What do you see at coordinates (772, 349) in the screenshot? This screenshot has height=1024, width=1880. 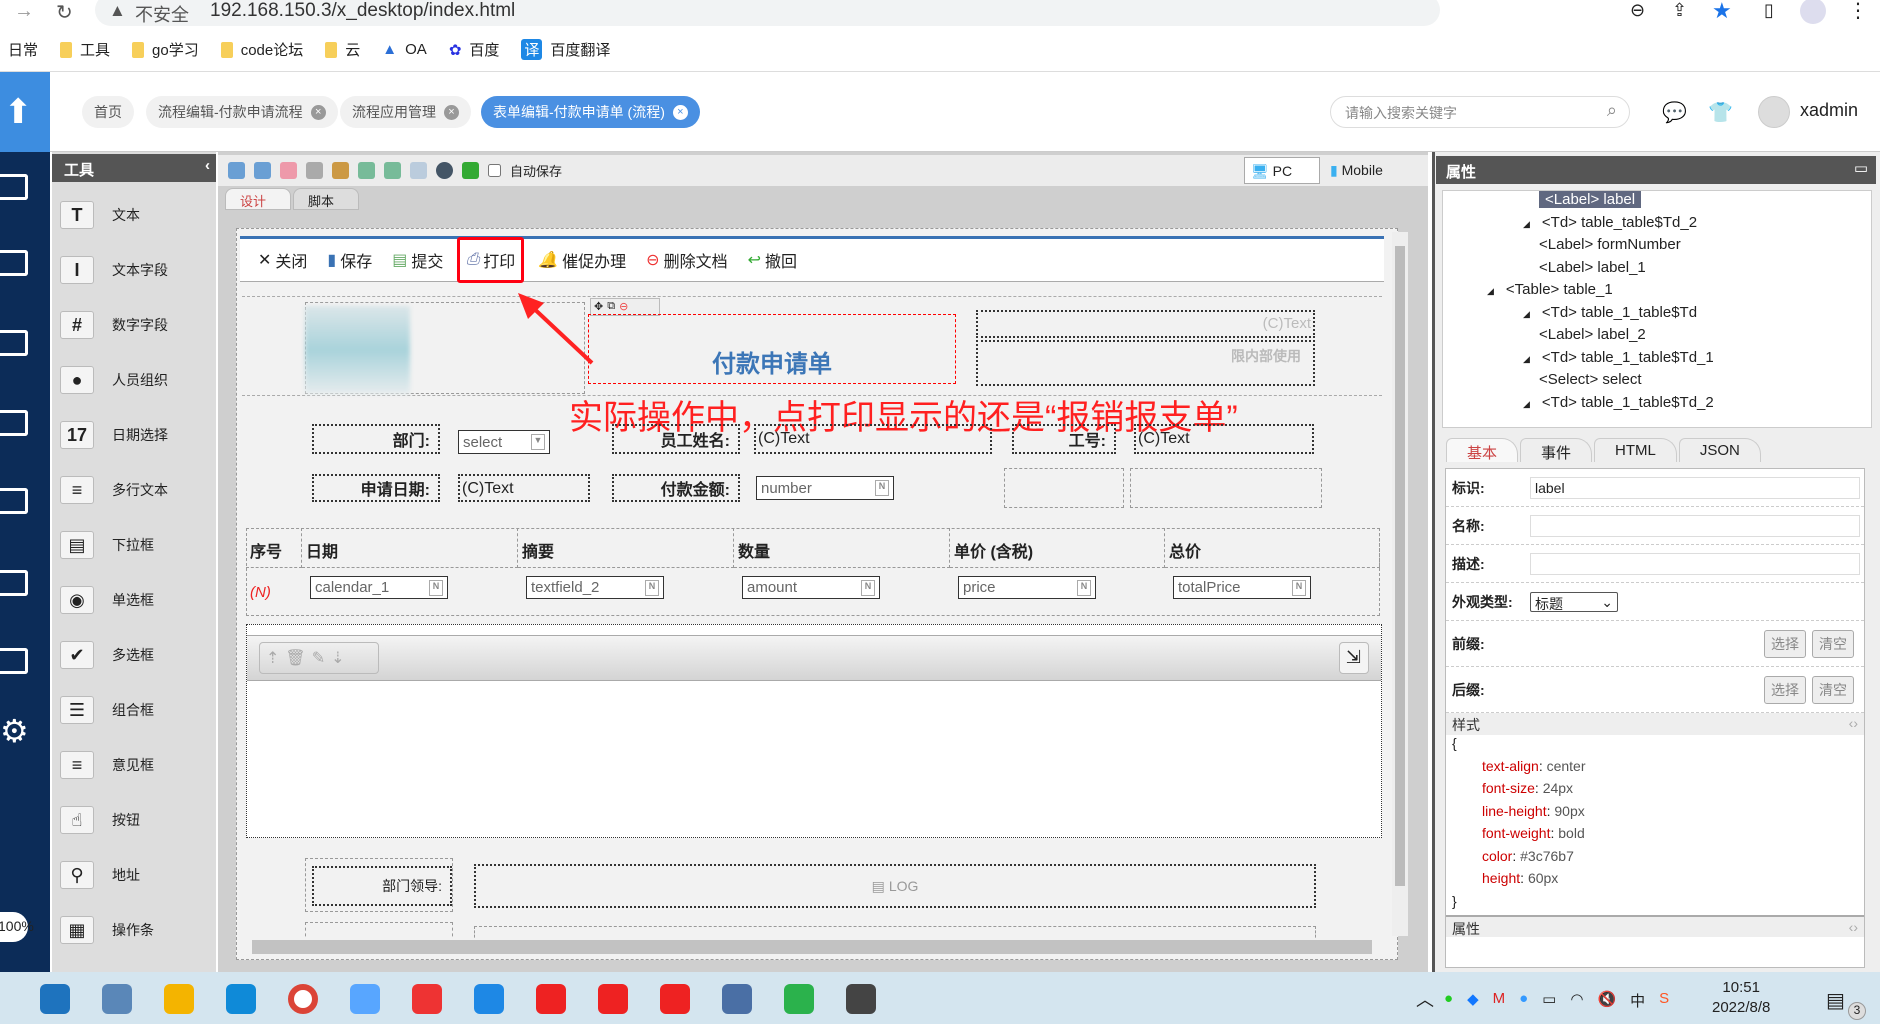 I see `form-title: 付款申请单` at bounding box center [772, 349].